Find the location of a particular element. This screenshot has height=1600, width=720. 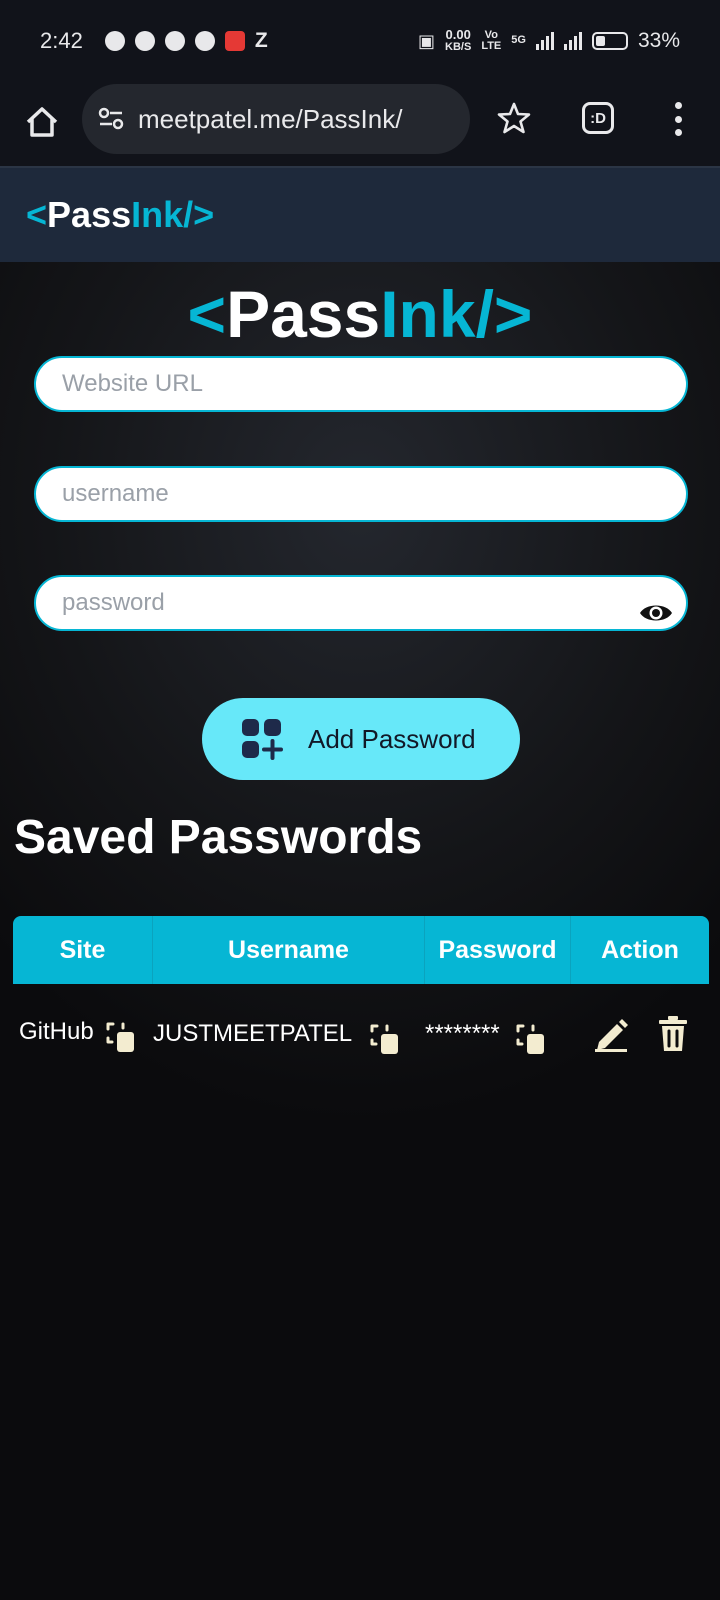

hero-logo-ink: Ink is located at coordinates (428, 314).